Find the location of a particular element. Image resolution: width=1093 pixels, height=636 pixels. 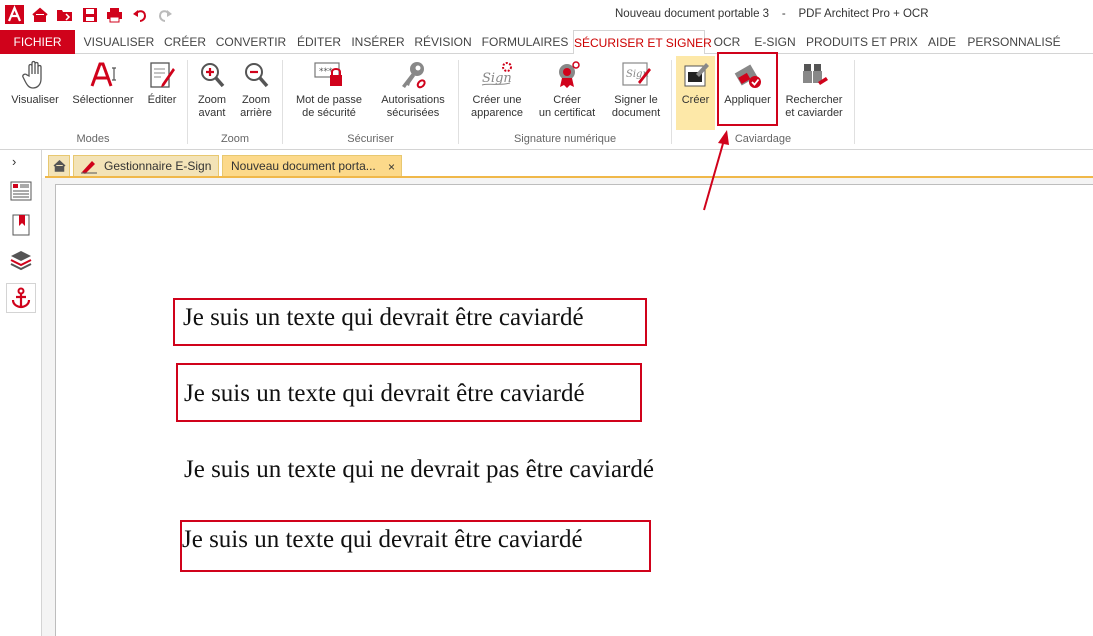

signature-appearance-icon: Sign is located at coordinates (497, 75).